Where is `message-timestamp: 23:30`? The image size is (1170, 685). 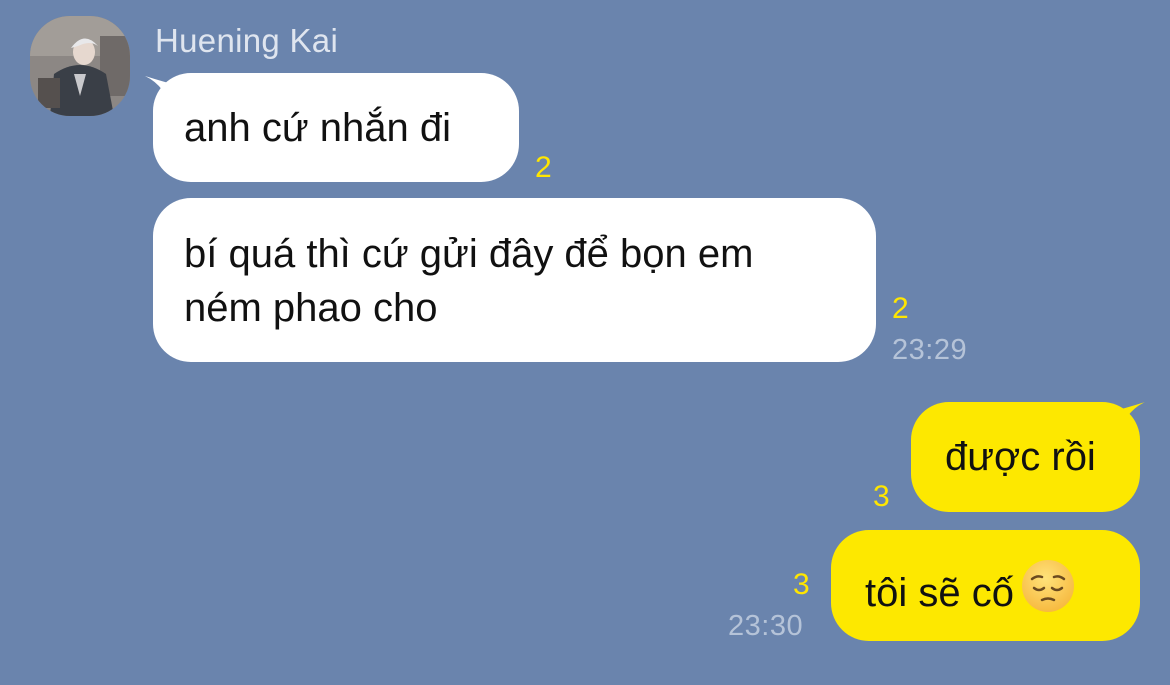
message-timestamp: 23:30 is located at coordinates (766, 626).